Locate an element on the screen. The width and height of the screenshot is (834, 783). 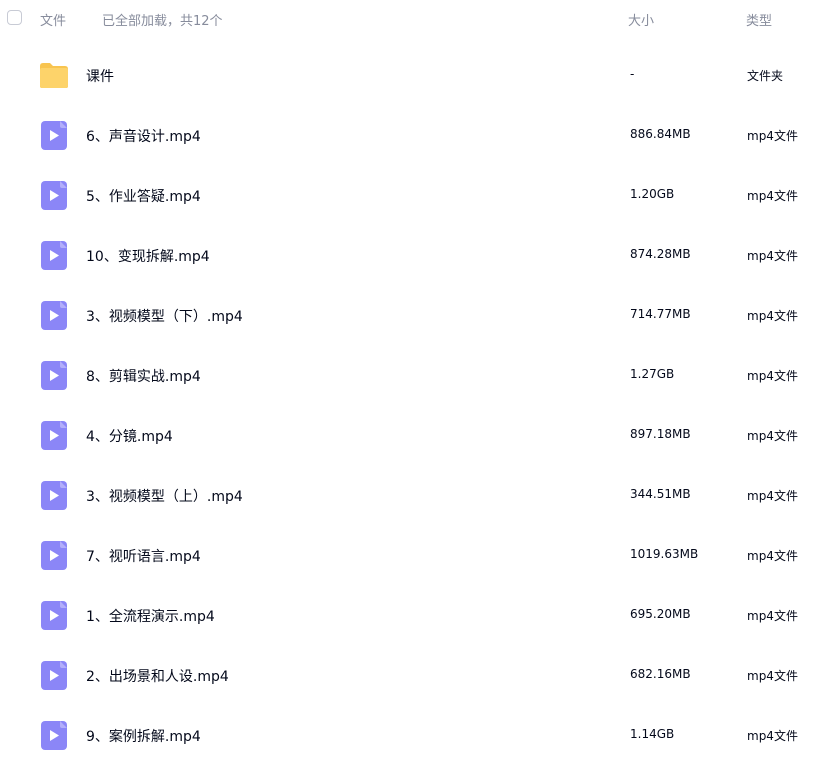
folder-icon is located at coordinates (54, 75).